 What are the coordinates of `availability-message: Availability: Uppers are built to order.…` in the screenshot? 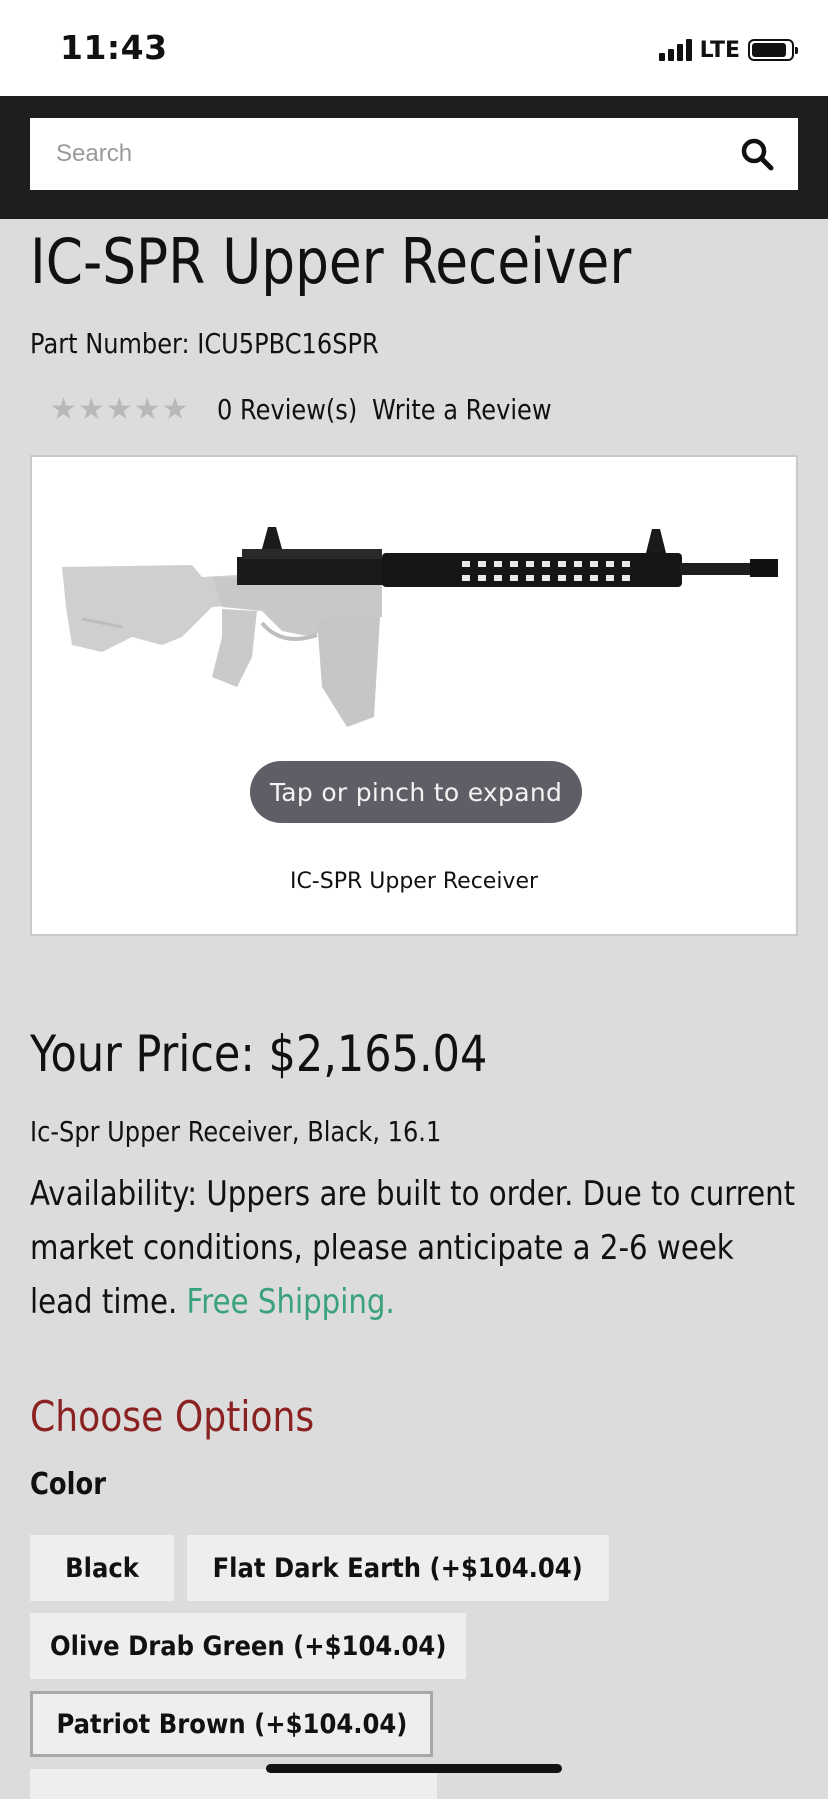 It's located at (413, 1248).